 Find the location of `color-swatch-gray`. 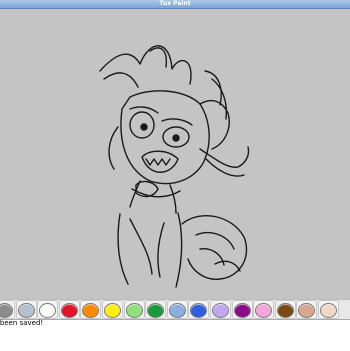

color-swatch-gray is located at coordinates (7, 309).